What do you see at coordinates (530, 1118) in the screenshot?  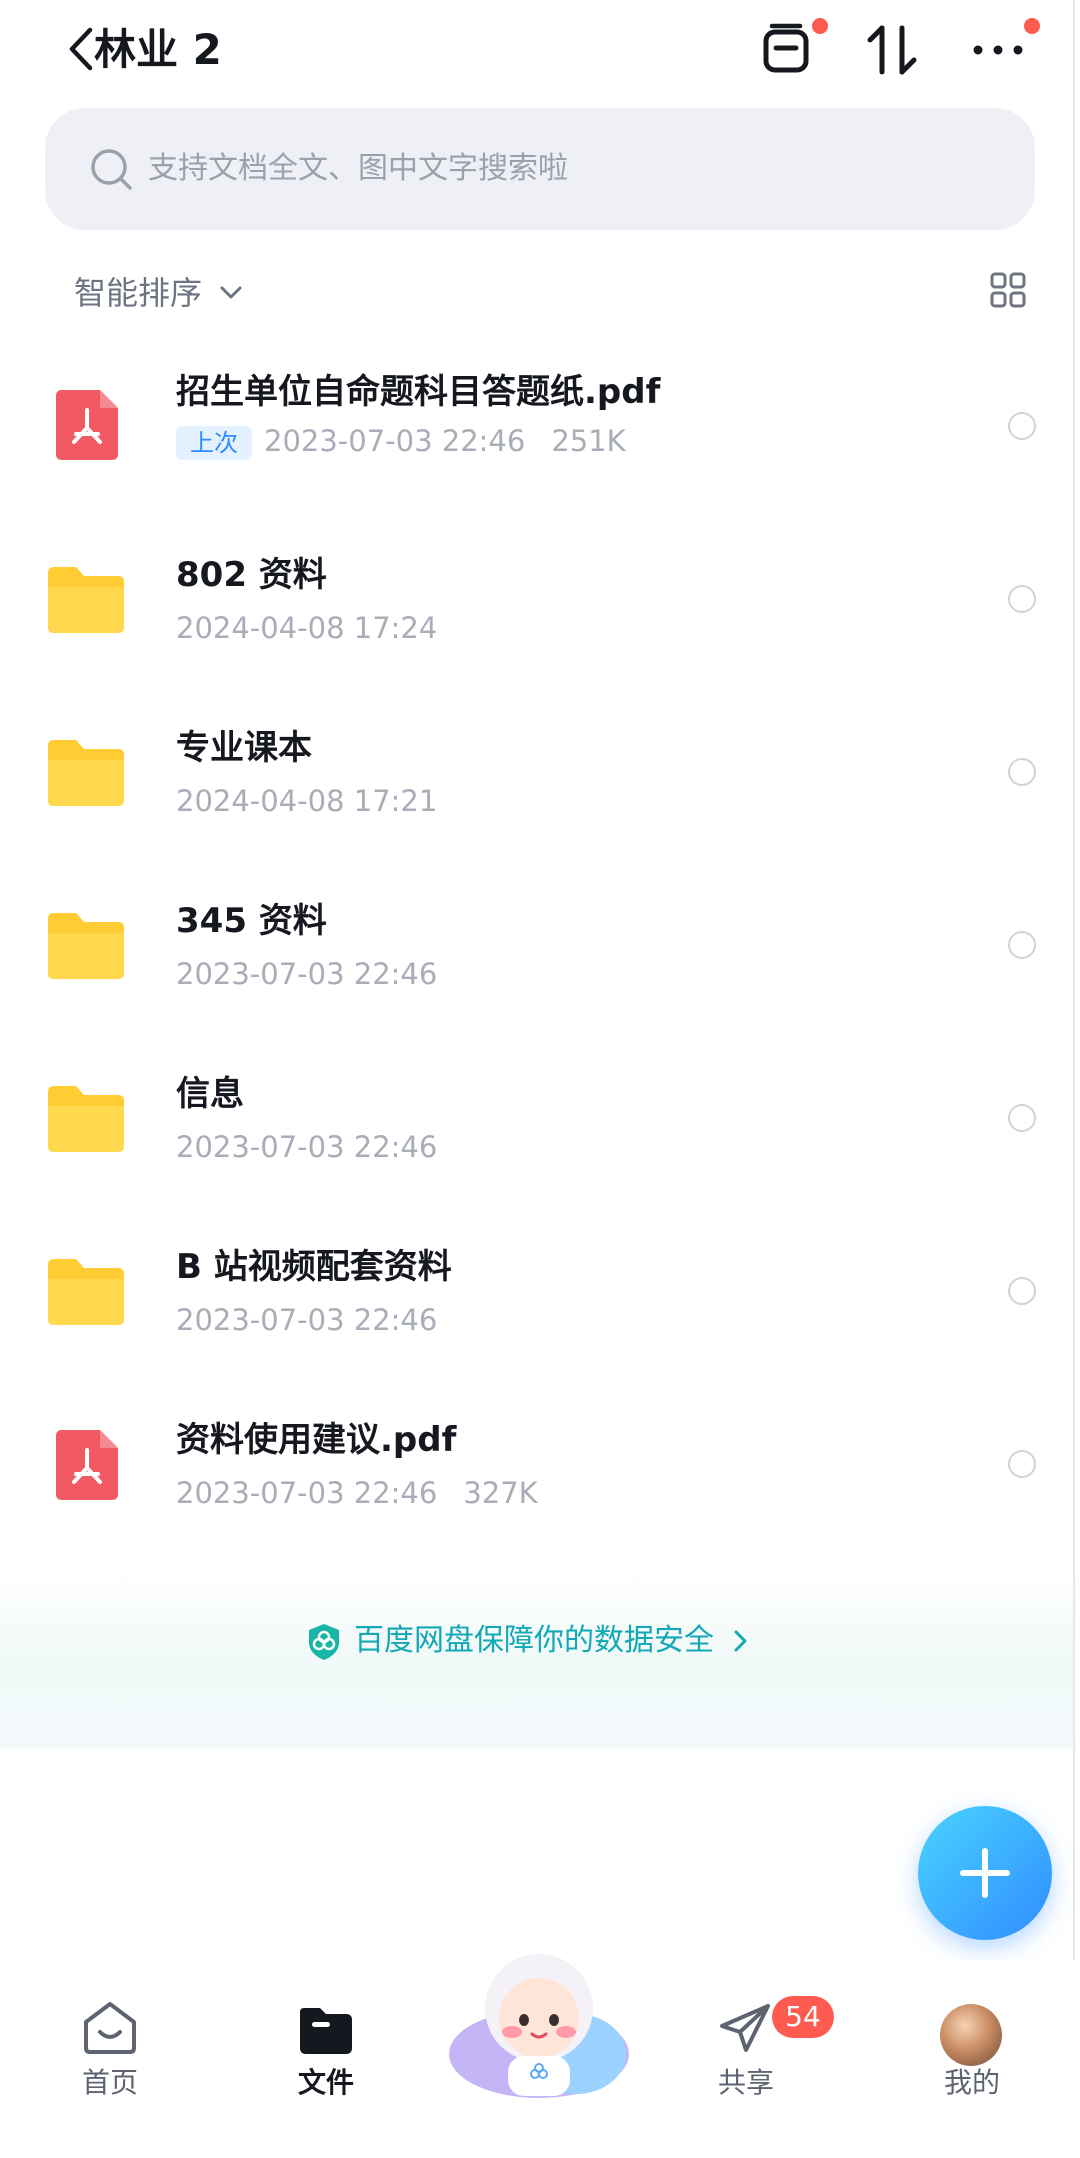 I see `list-item: 信息 2023-07-03 22:46` at bounding box center [530, 1118].